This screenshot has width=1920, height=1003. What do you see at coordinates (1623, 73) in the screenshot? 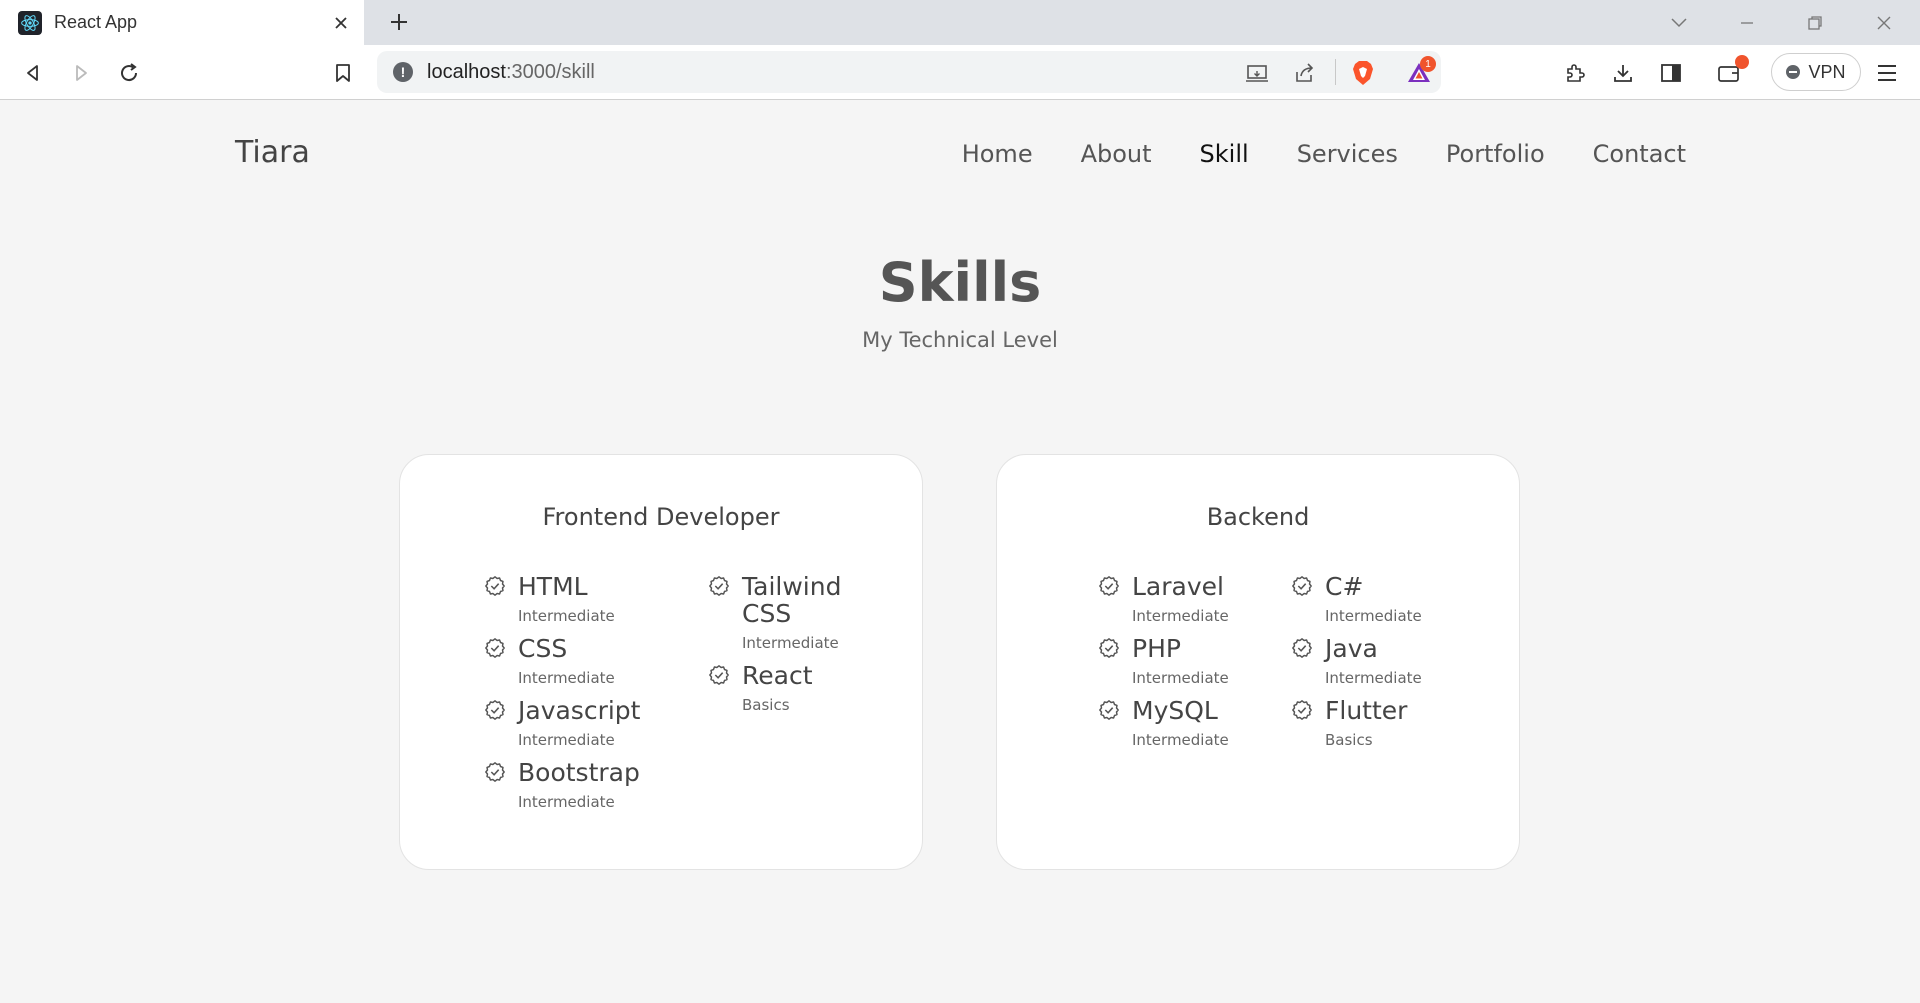
I see `downloads-icon` at bounding box center [1623, 73].